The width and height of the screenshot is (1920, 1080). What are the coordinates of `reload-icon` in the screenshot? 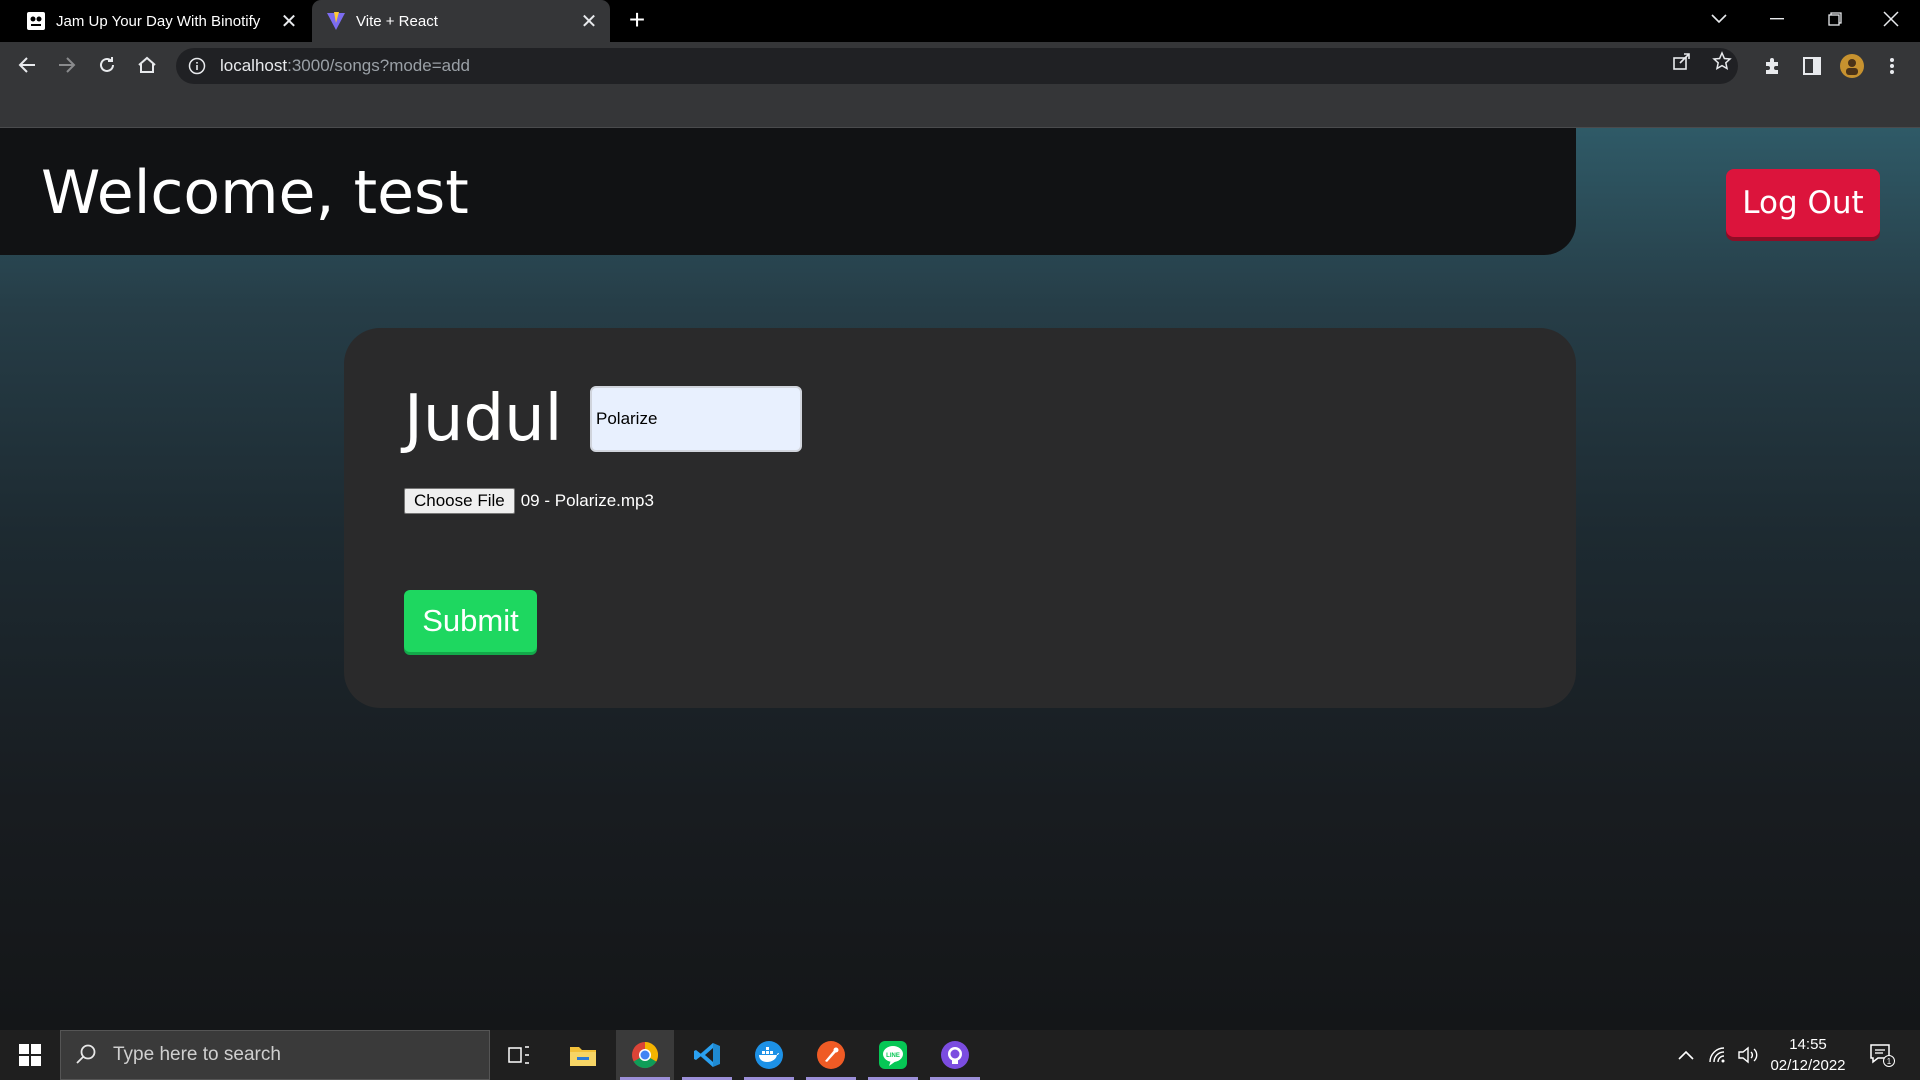 It's located at (107, 65).